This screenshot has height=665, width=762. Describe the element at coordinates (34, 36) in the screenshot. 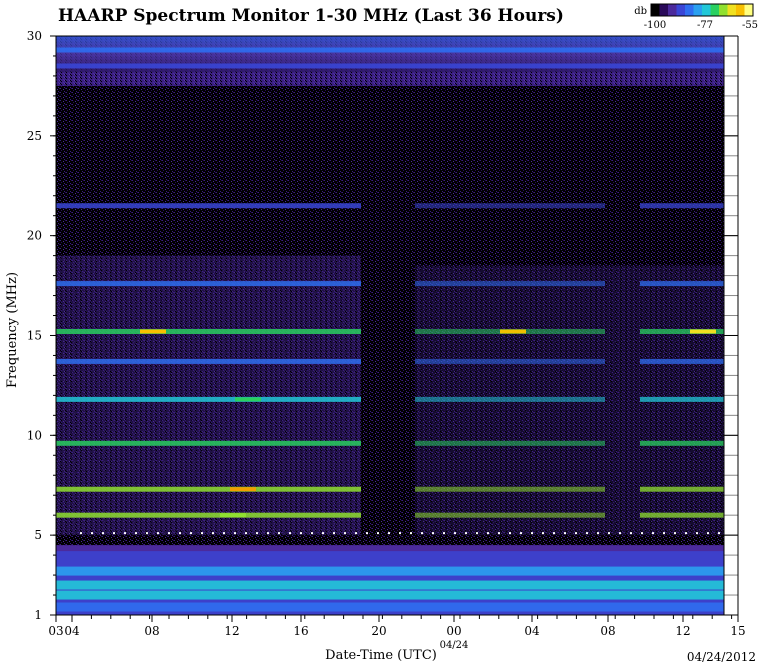

I see `y-tick-label-6: 30` at that location.